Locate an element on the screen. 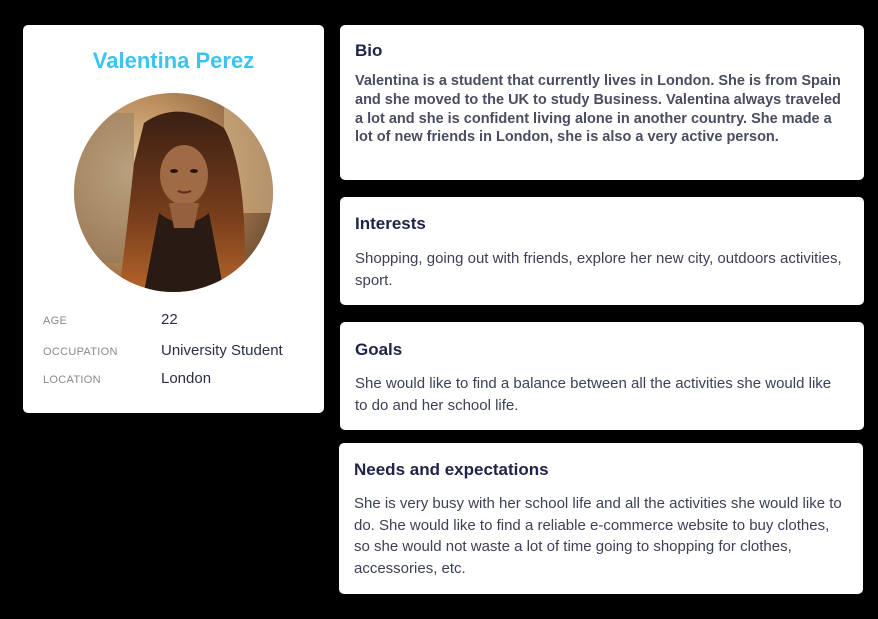 This screenshot has height=619, width=878. location-row: LOCATION London is located at coordinates (178, 380).